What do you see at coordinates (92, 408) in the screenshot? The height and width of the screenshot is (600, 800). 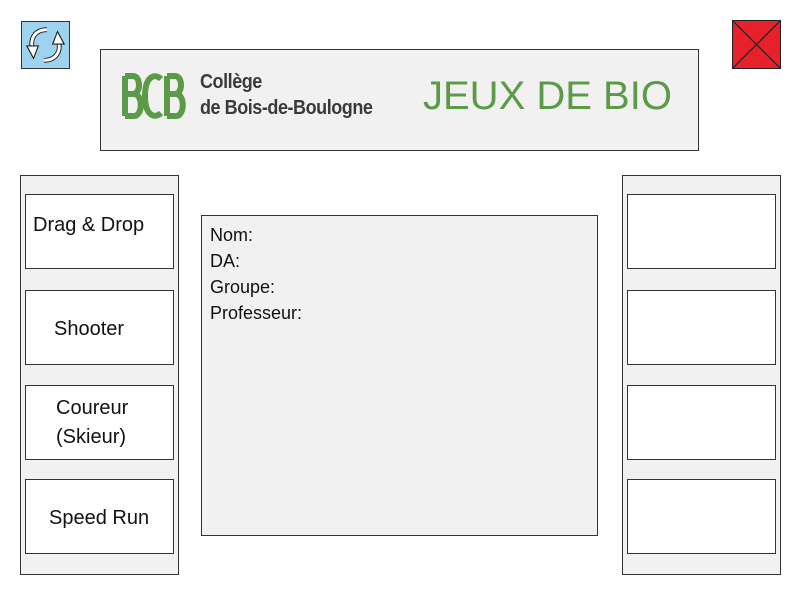 I see `coureur-label: Coureur` at bounding box center [92, 408].